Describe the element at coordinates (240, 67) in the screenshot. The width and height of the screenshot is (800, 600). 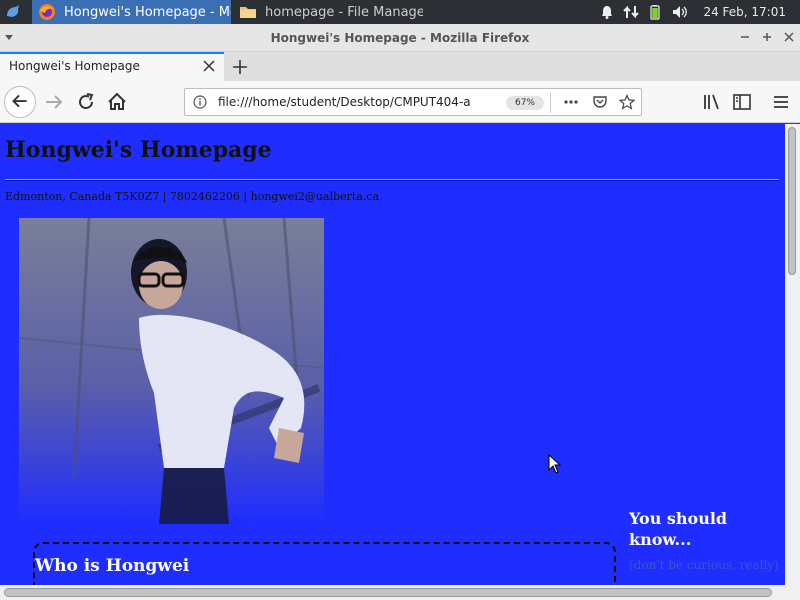
I see `new-tab-icon` at that location.